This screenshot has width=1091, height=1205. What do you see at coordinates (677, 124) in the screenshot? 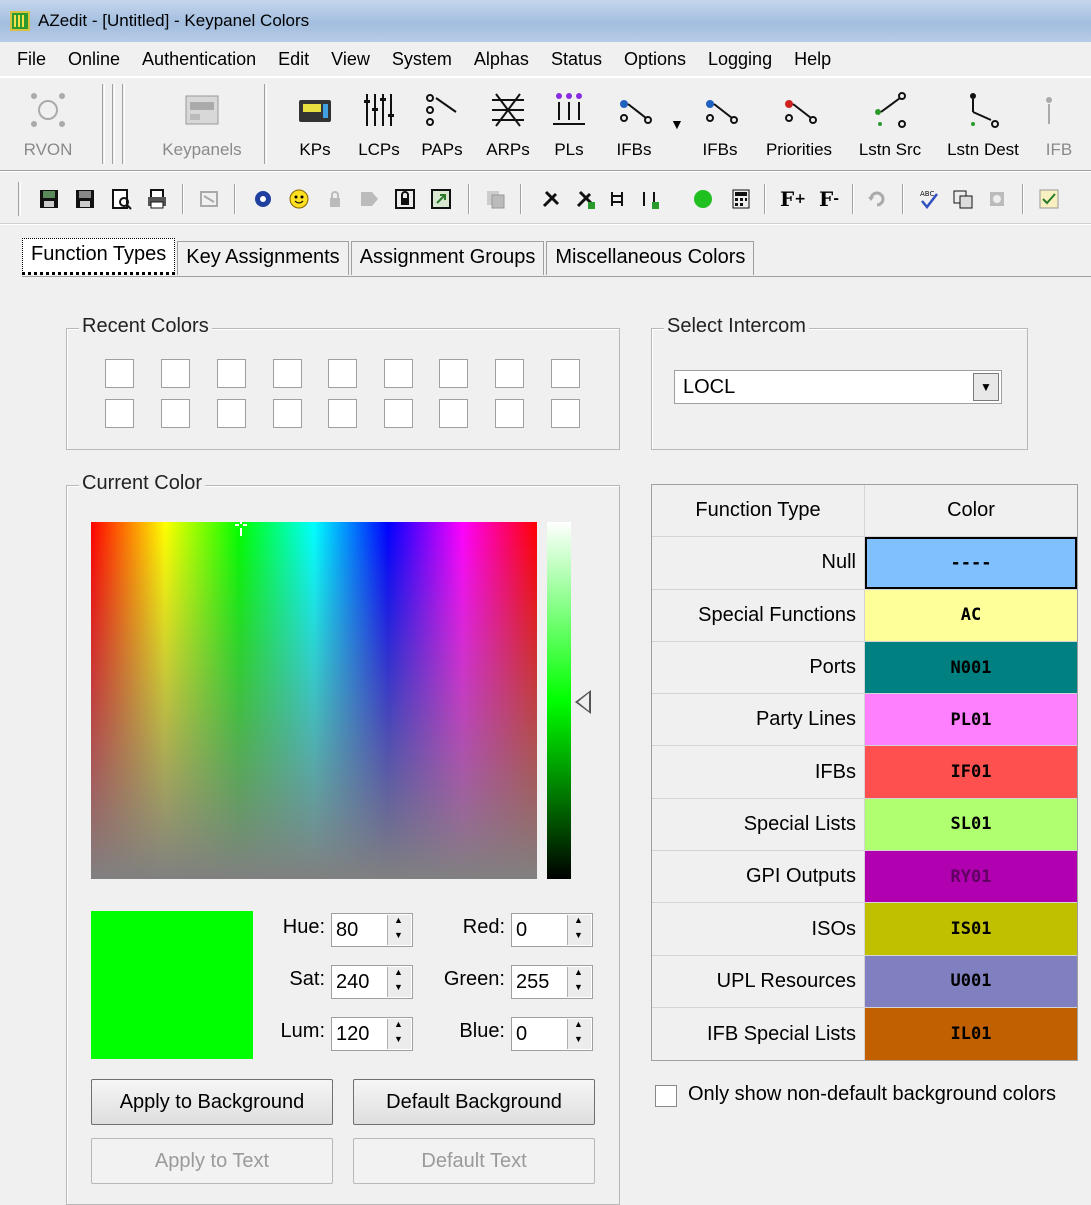
I see `dropdown-arrow-icon: ▼` at bounding box center [677, 124].